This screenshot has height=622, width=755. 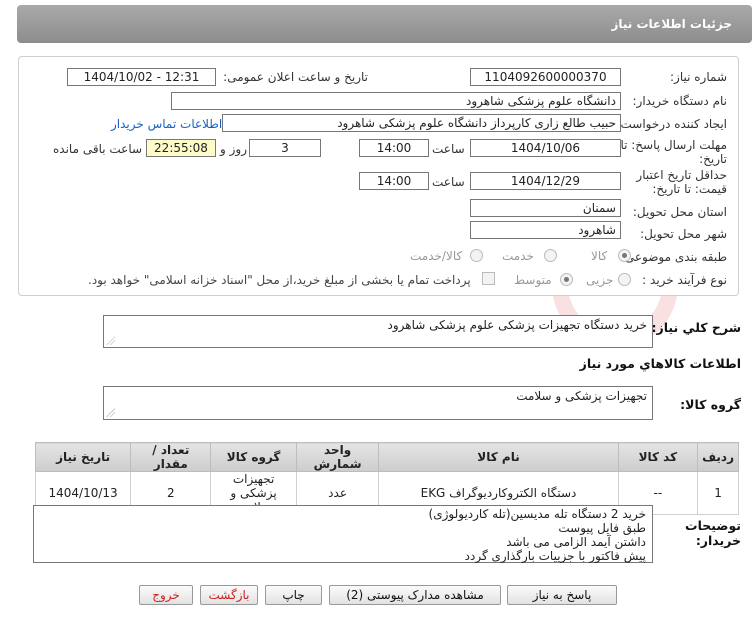 What do you see at coordinates (545, 230) in the screenshot?
I see `city-field: شاهرود` at bounding box center [545, 230].